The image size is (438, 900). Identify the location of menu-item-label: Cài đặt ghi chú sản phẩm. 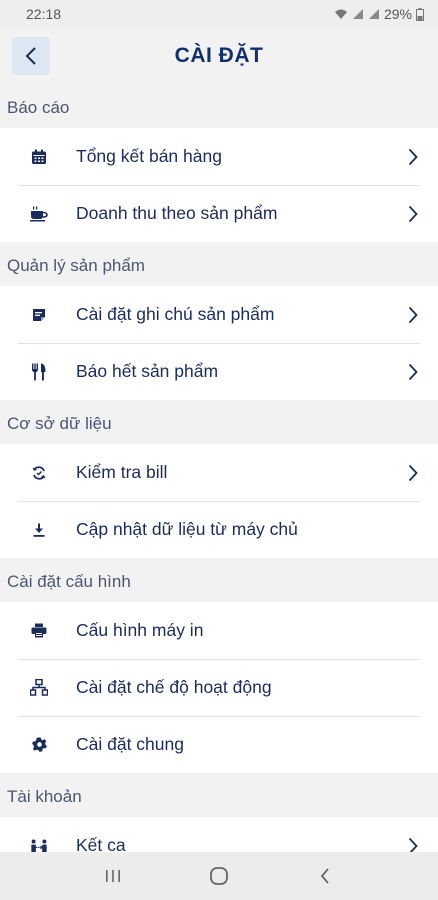
(175, 314).